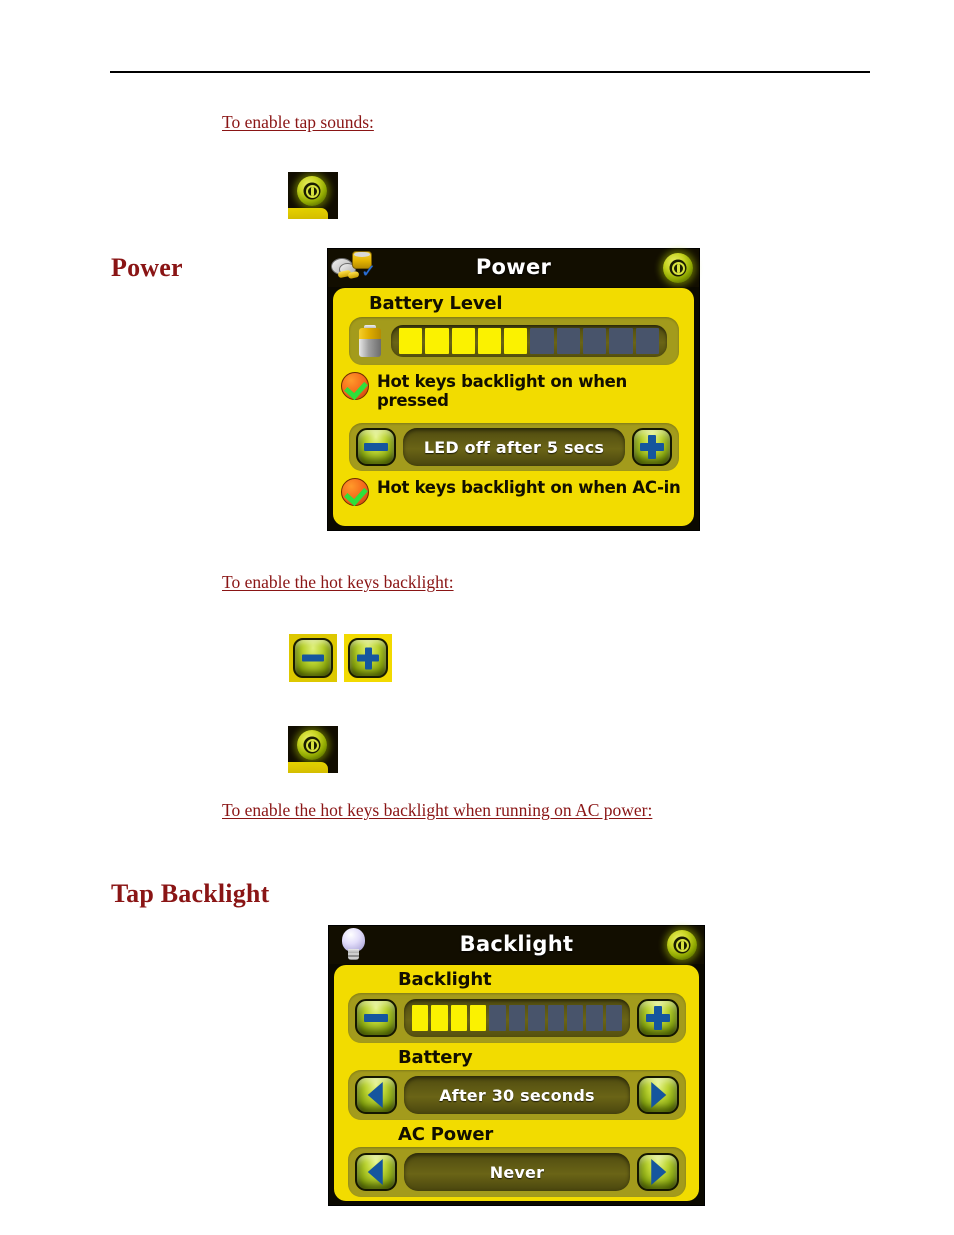 This screenshot has width=954, height=1235. I want to click on ac-power-timeout-row: Never, so click(517, 1172).